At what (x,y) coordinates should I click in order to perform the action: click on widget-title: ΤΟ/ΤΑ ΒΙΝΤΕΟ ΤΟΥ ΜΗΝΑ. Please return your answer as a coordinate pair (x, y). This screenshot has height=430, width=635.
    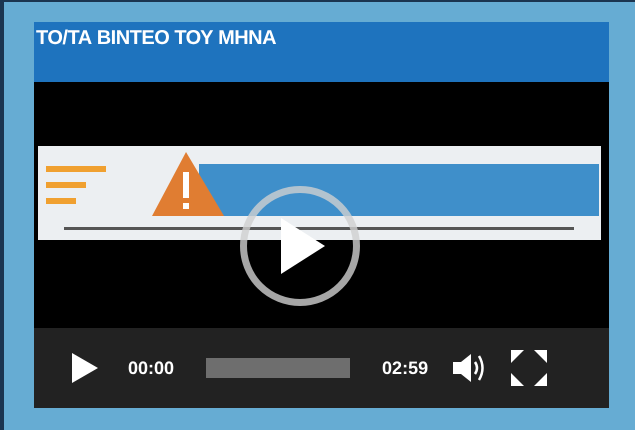
    Looking at the image, I should click on (157, 38).